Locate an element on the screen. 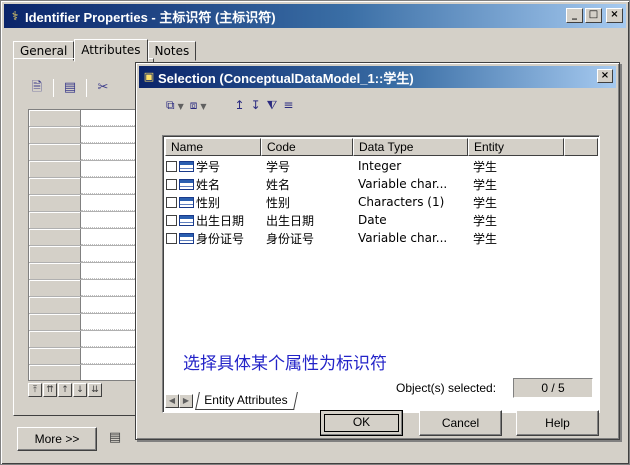 This screenshot has width=630, height=465. list-item: 性别 性别 Characters (1) 学生 is located at coordinates (364, 202).